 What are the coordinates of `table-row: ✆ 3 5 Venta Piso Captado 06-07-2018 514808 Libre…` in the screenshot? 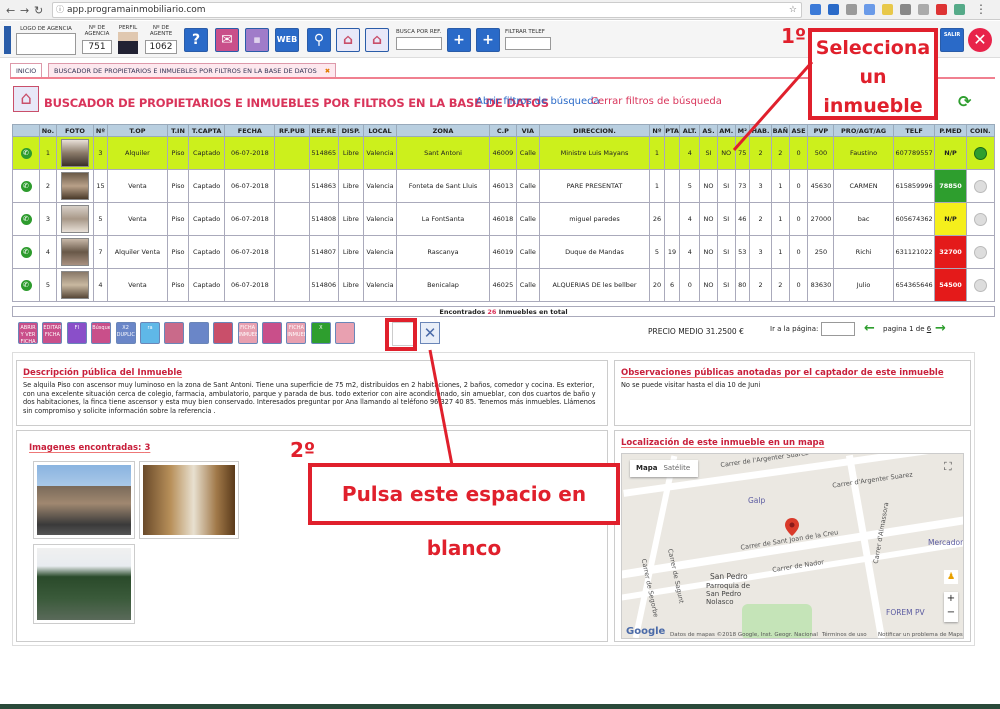 It's located at (503, 219).